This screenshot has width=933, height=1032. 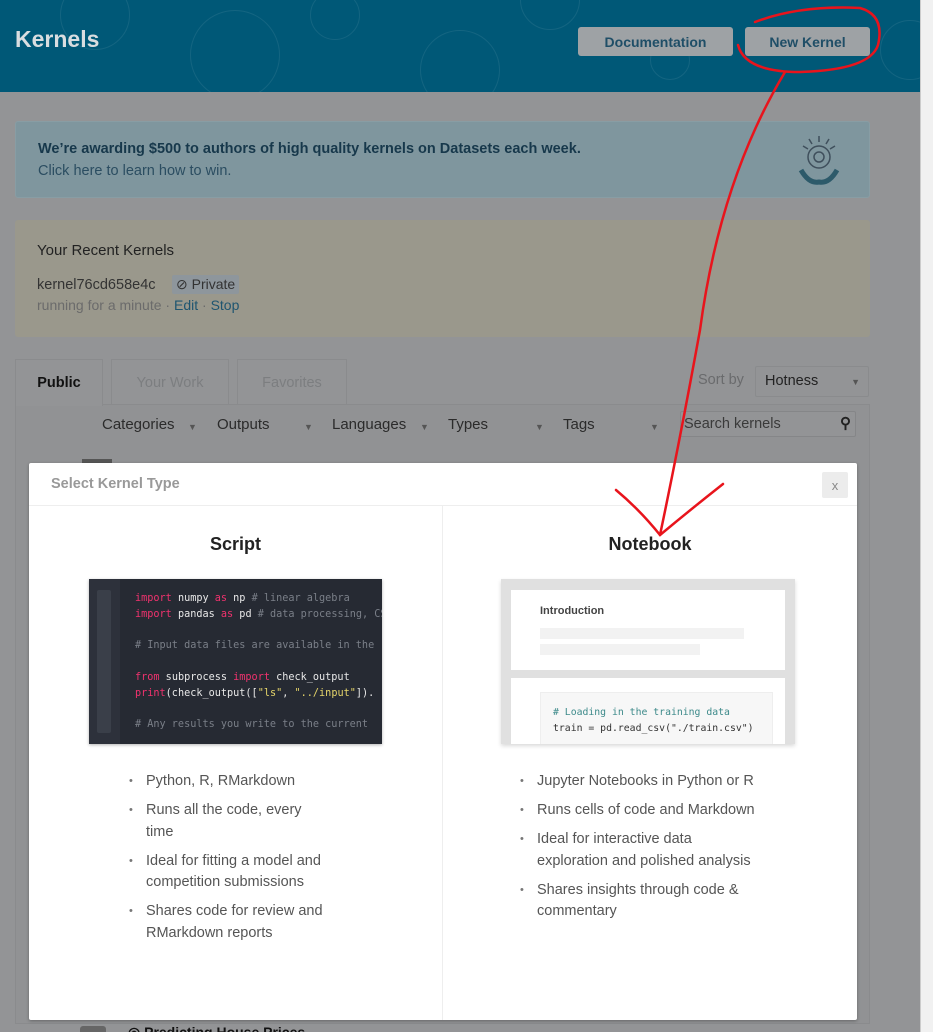 What do you see at coordinates (243, 424) in the screenshot?
I see `filter-outputs: Outputs` at bounding box center [243, 424].